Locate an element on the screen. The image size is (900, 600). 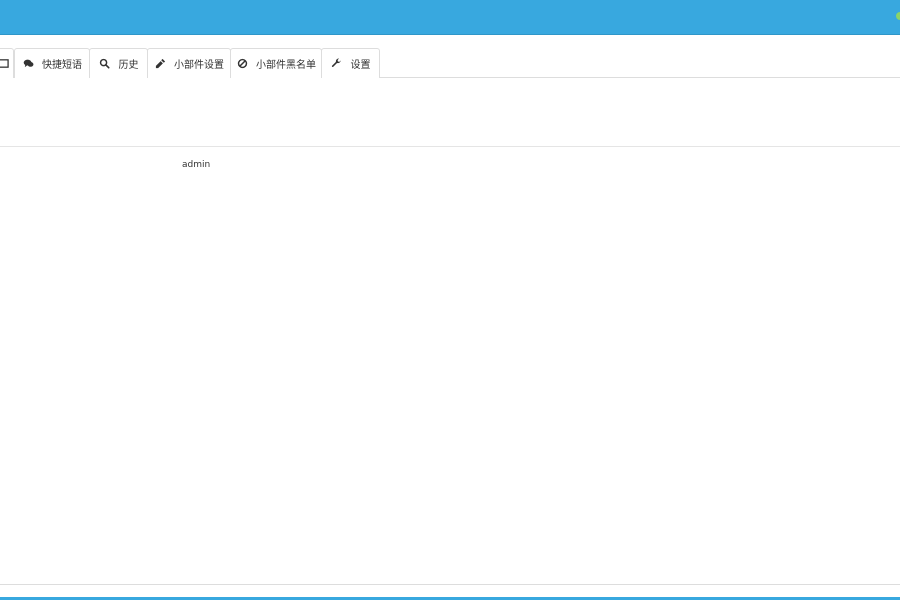
tab-quick-phrases: 快捷短语 is located at coordinates (52, 63).